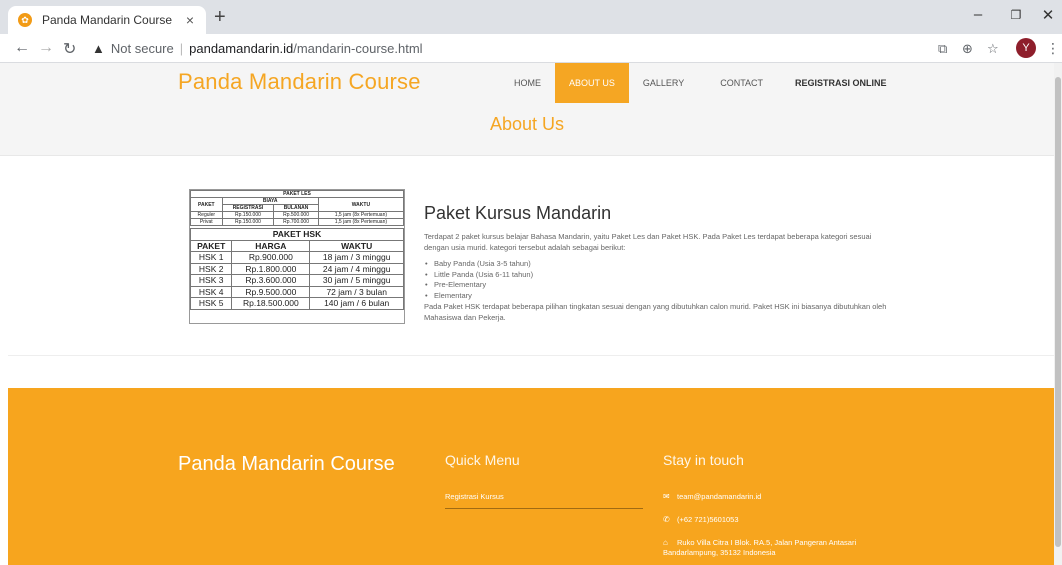  What do you see at coordinates (978, 14) in the screenshot?
I see `minimize-icon: –` at bounding box center [978, 14].